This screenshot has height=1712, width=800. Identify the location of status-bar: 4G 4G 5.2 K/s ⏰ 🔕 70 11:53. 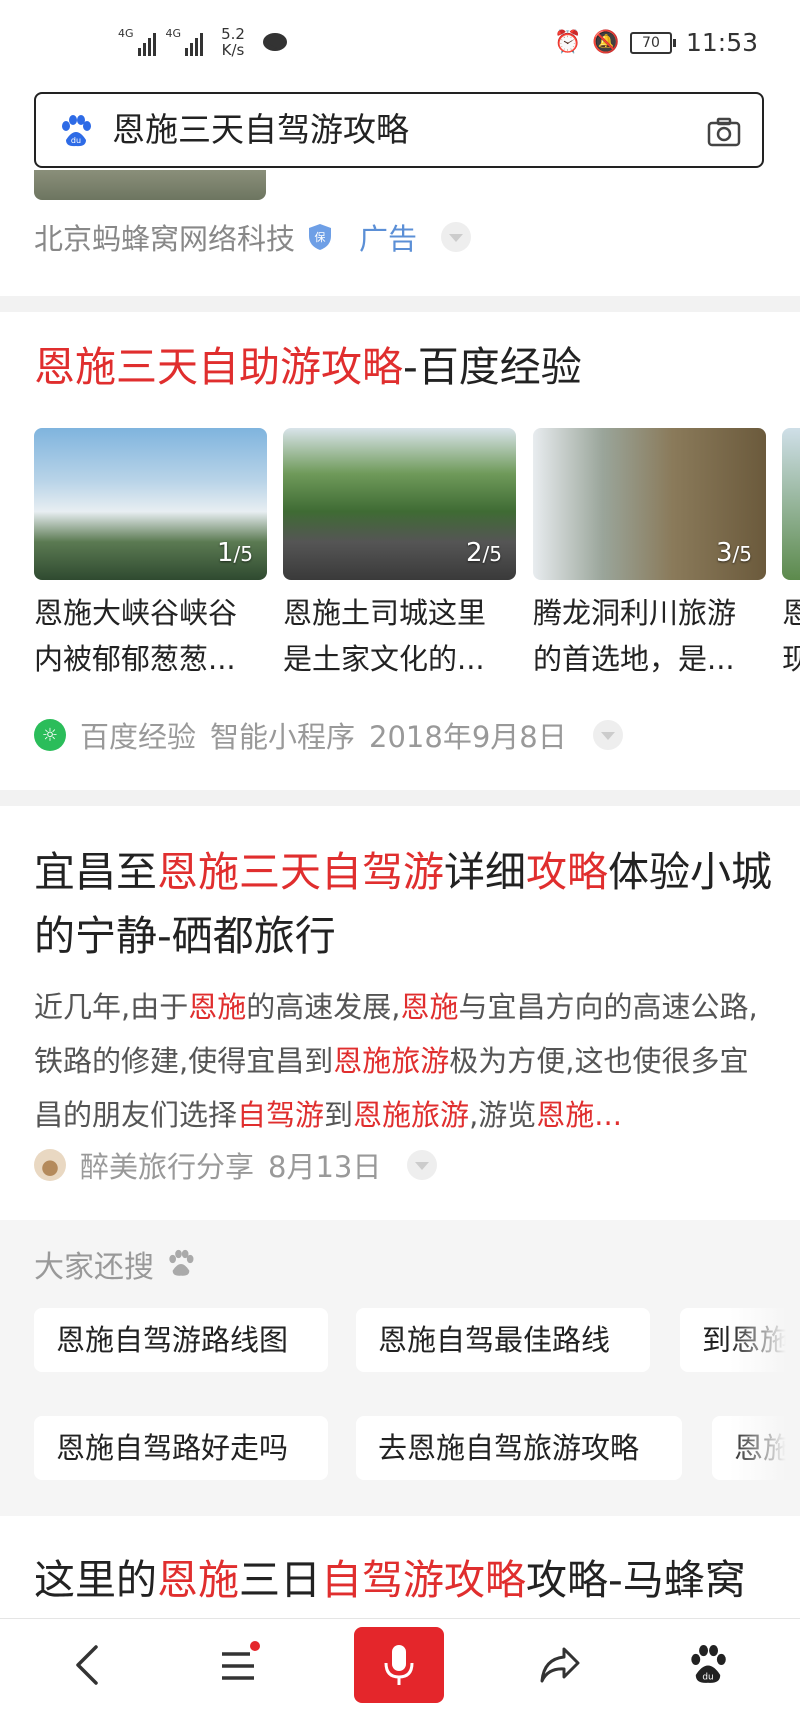
(400, 45).